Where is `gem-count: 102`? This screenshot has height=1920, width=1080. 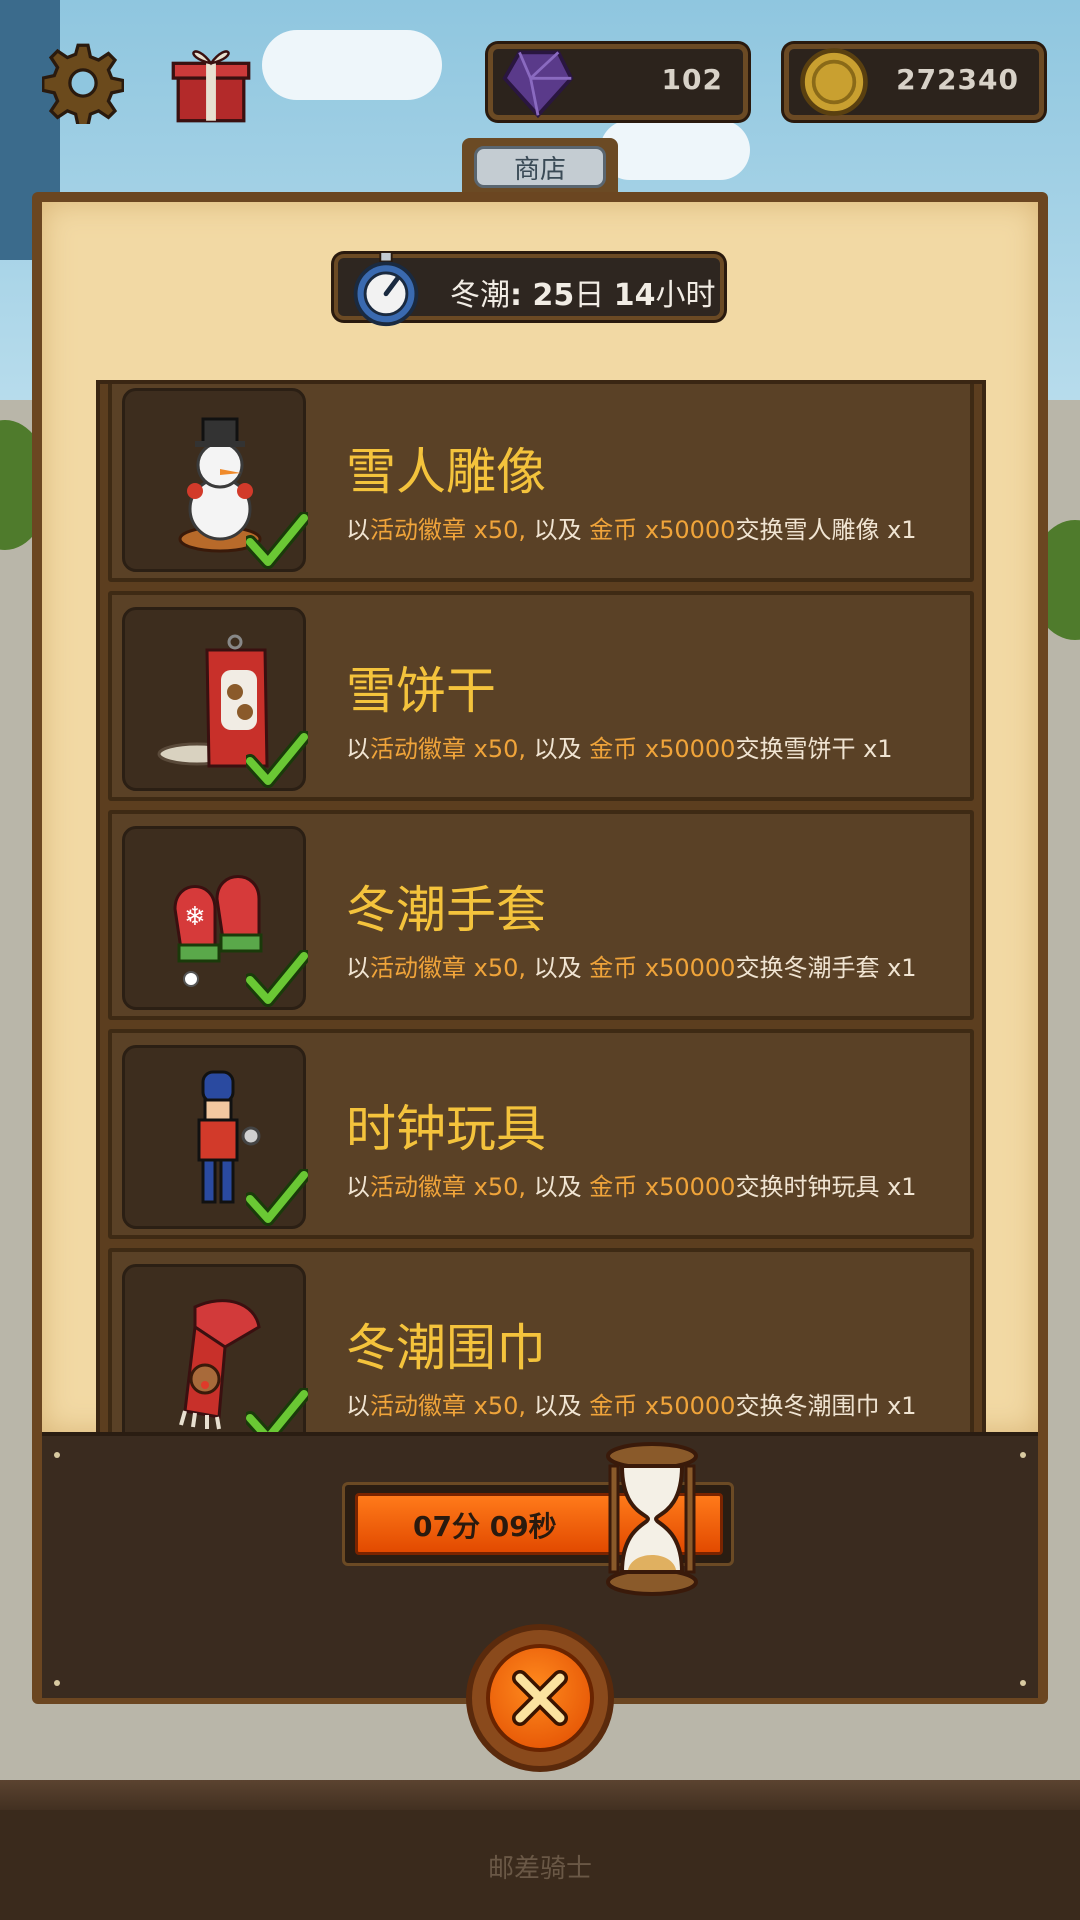 gem-count: 102 is located at coordinates (692, 79).